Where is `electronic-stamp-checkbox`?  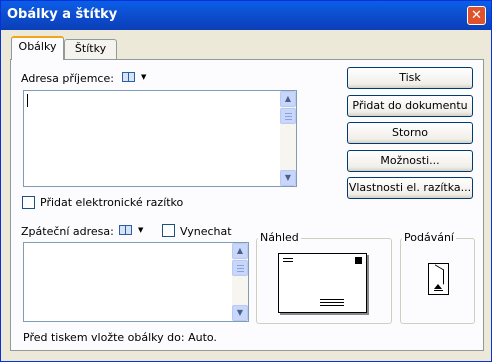
electronic-stamp-checkbox is located at coordinates (28, 202).